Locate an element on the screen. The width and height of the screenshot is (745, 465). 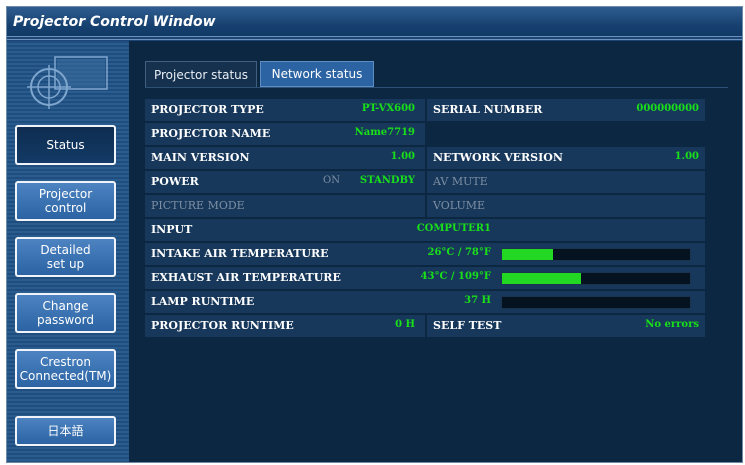
serial-number-value: 000000000 is located at coordinates (667, 108).